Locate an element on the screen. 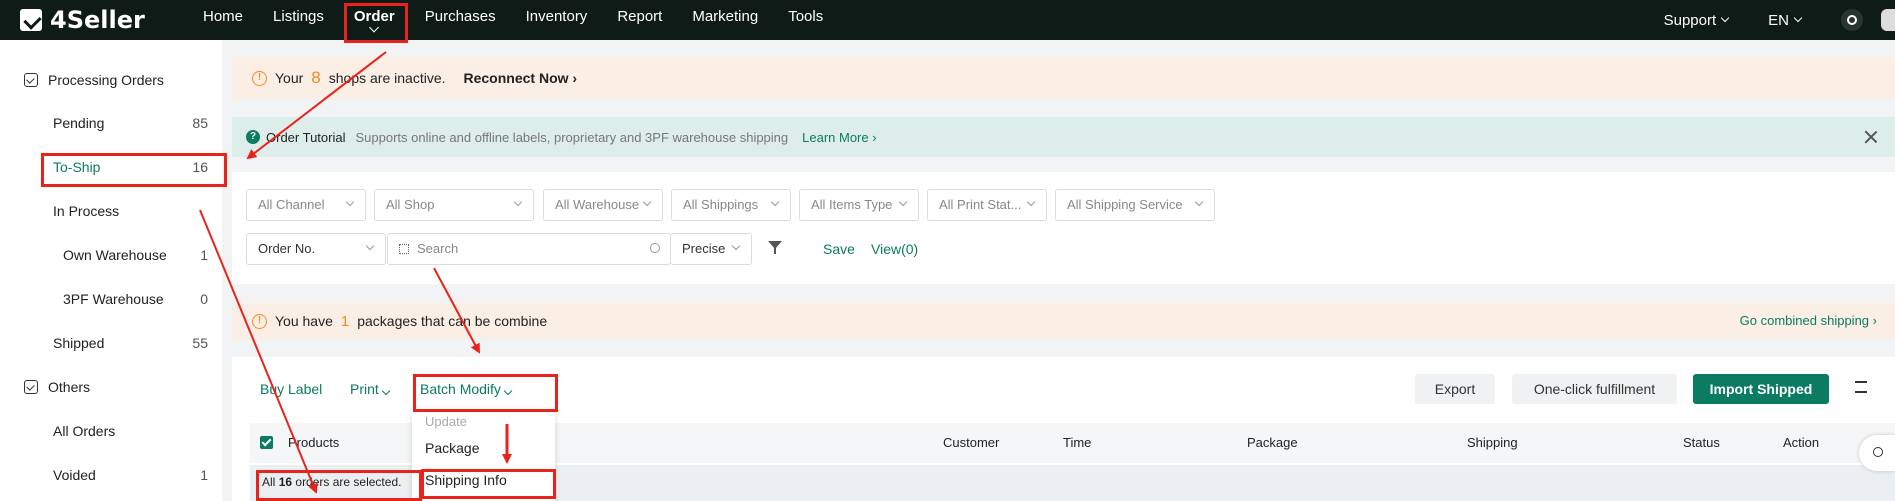  sidebar-item-count: 0 is located at coordinates (204, 299).